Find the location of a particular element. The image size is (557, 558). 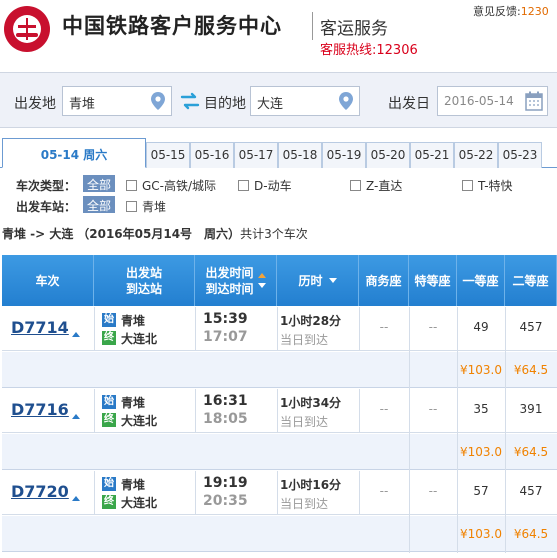

col-station-to: 到达站 is located at coordinates (143, 288).